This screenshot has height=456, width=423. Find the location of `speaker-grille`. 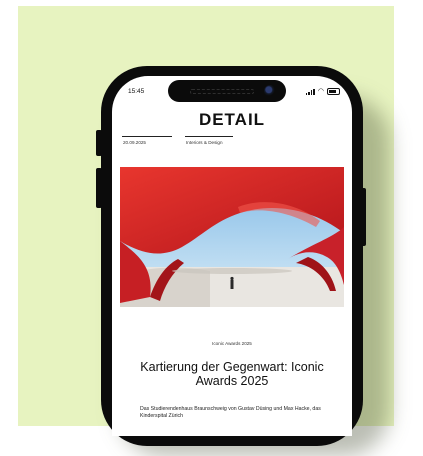

speaker-grille is located at coordinates (222, 91).